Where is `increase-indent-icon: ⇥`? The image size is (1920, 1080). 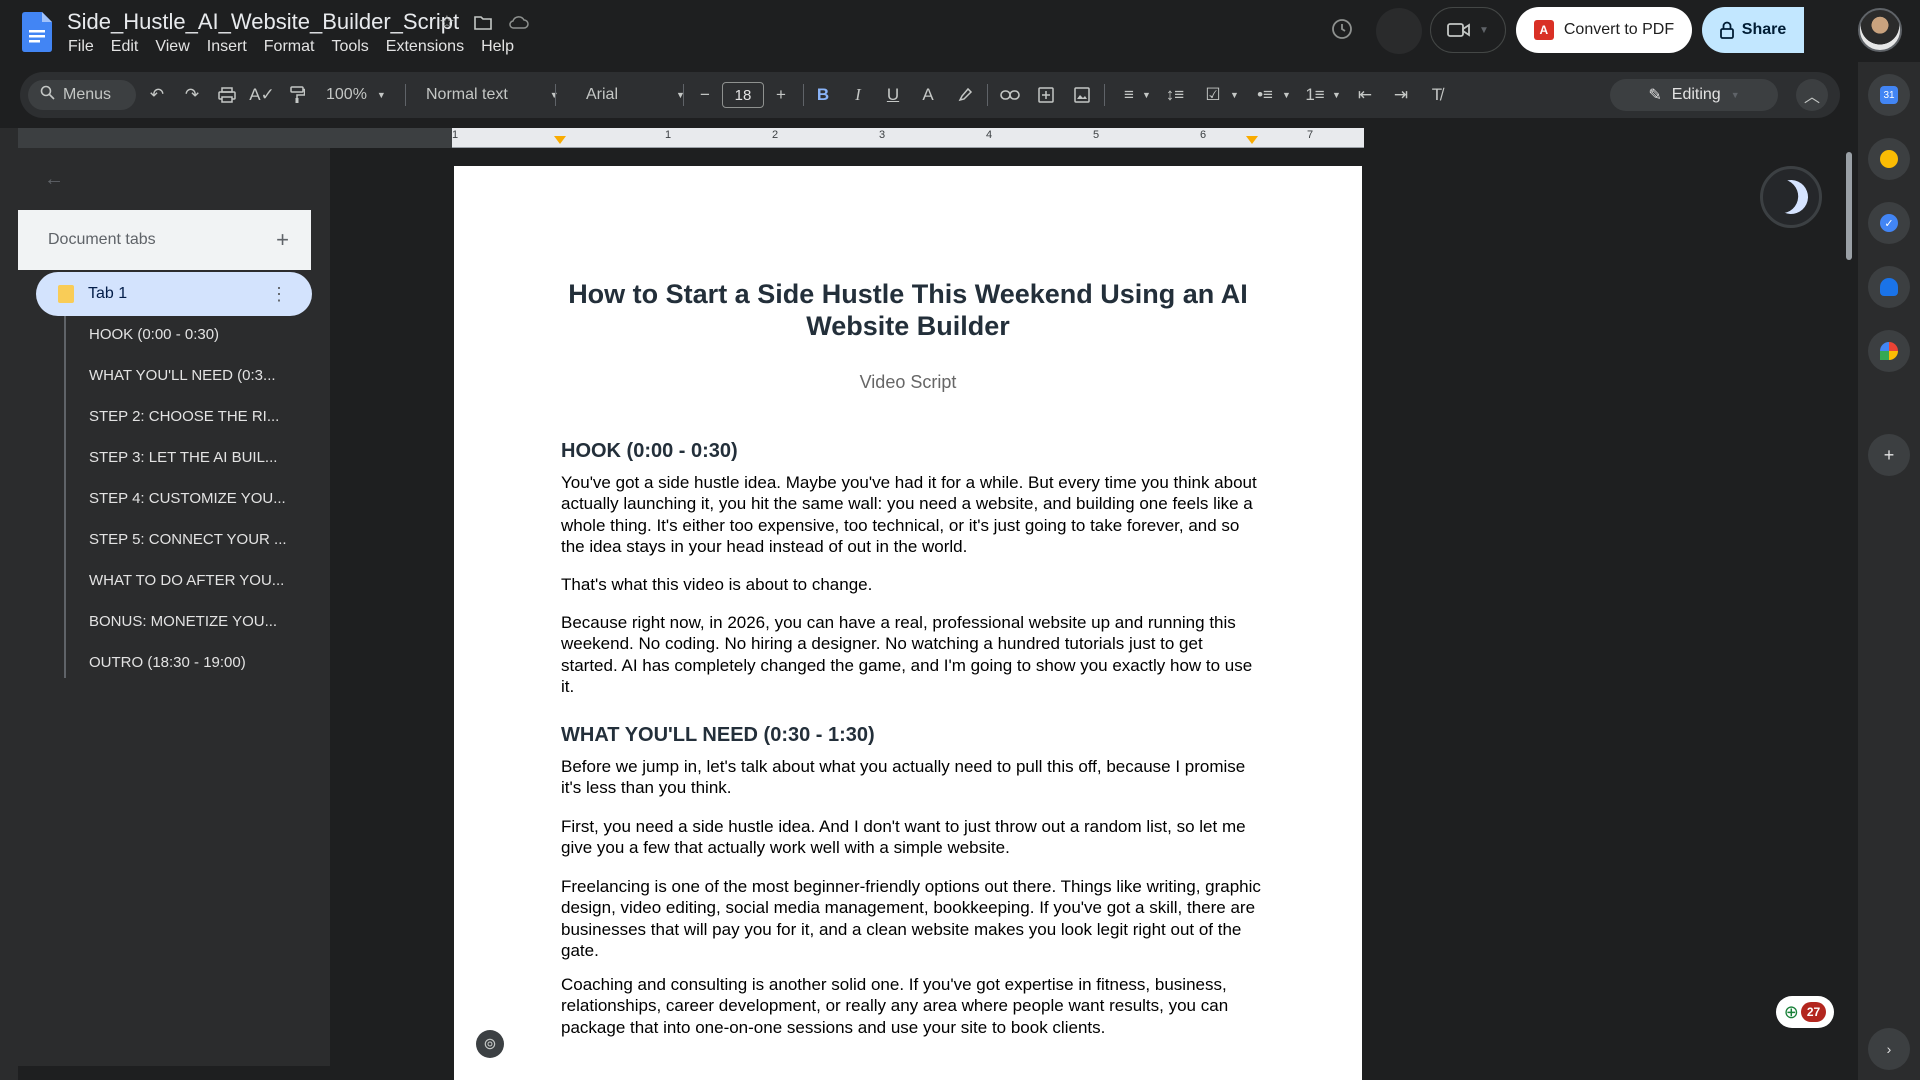
increase-indent-icon: ⇥ is located at coordinates (1401, 95).